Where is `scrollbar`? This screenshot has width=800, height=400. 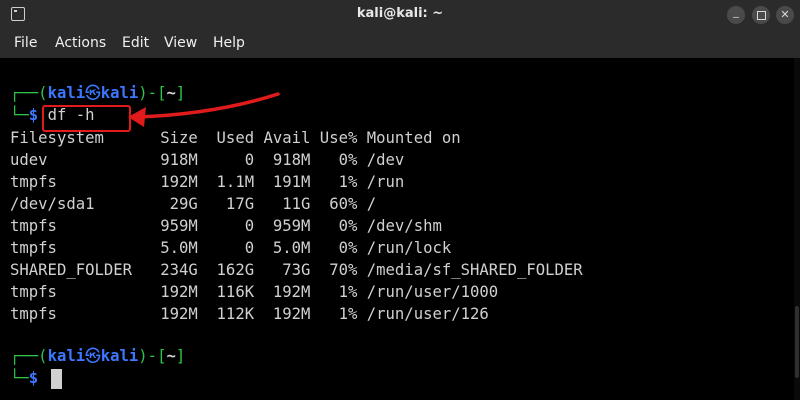
scrollbar is located at coordinates (797, 229).